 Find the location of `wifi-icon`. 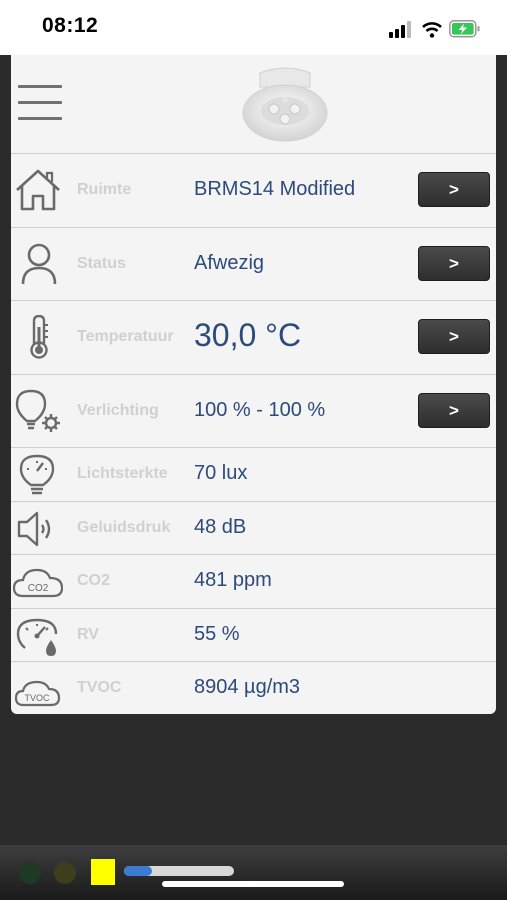

wifi-icon is located at coordinates (432, 30).